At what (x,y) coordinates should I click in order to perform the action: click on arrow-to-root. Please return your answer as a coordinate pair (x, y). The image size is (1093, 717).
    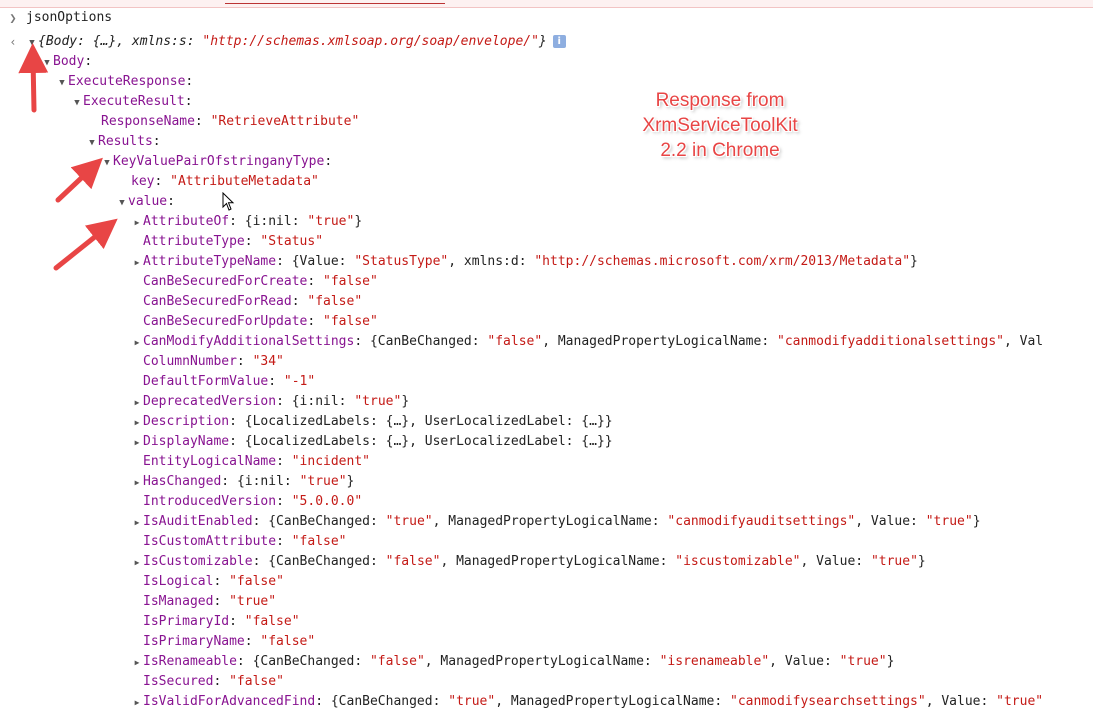
    Looking at the image, I should click on (33, 78).